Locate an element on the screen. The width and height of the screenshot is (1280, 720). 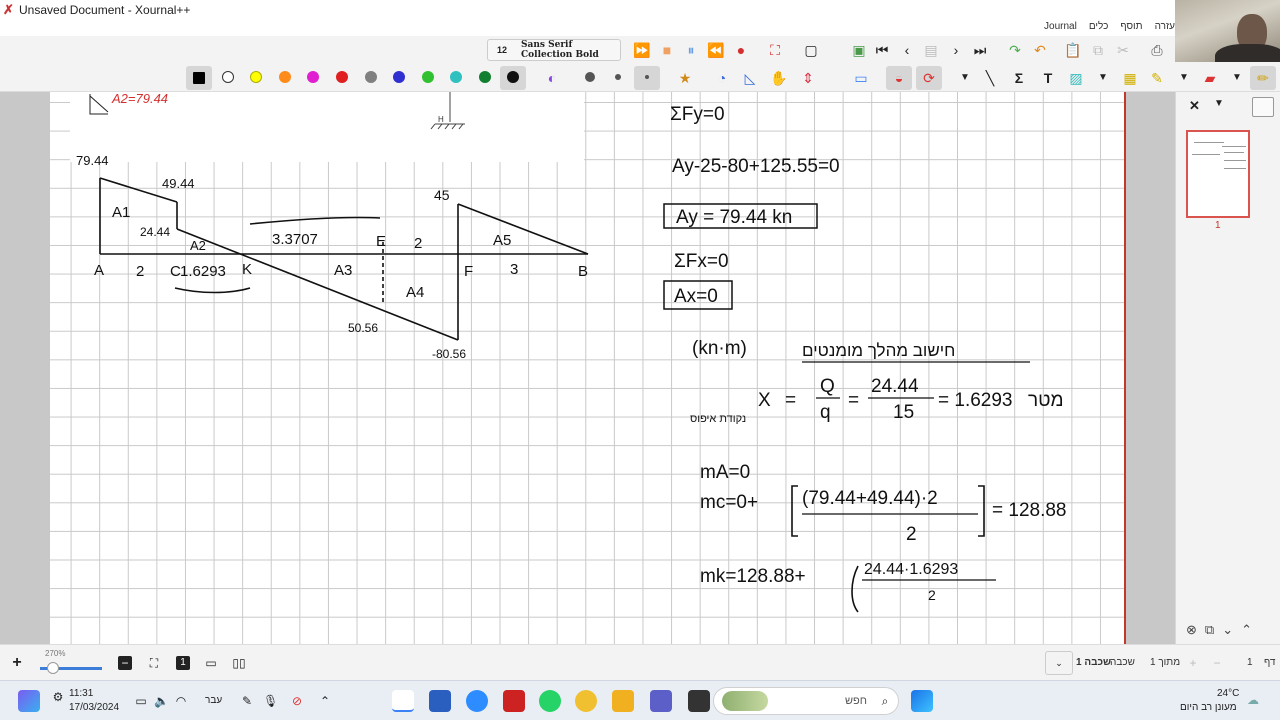
dropdown-icon-4: ▼ is located at coordinates (1237, 78).